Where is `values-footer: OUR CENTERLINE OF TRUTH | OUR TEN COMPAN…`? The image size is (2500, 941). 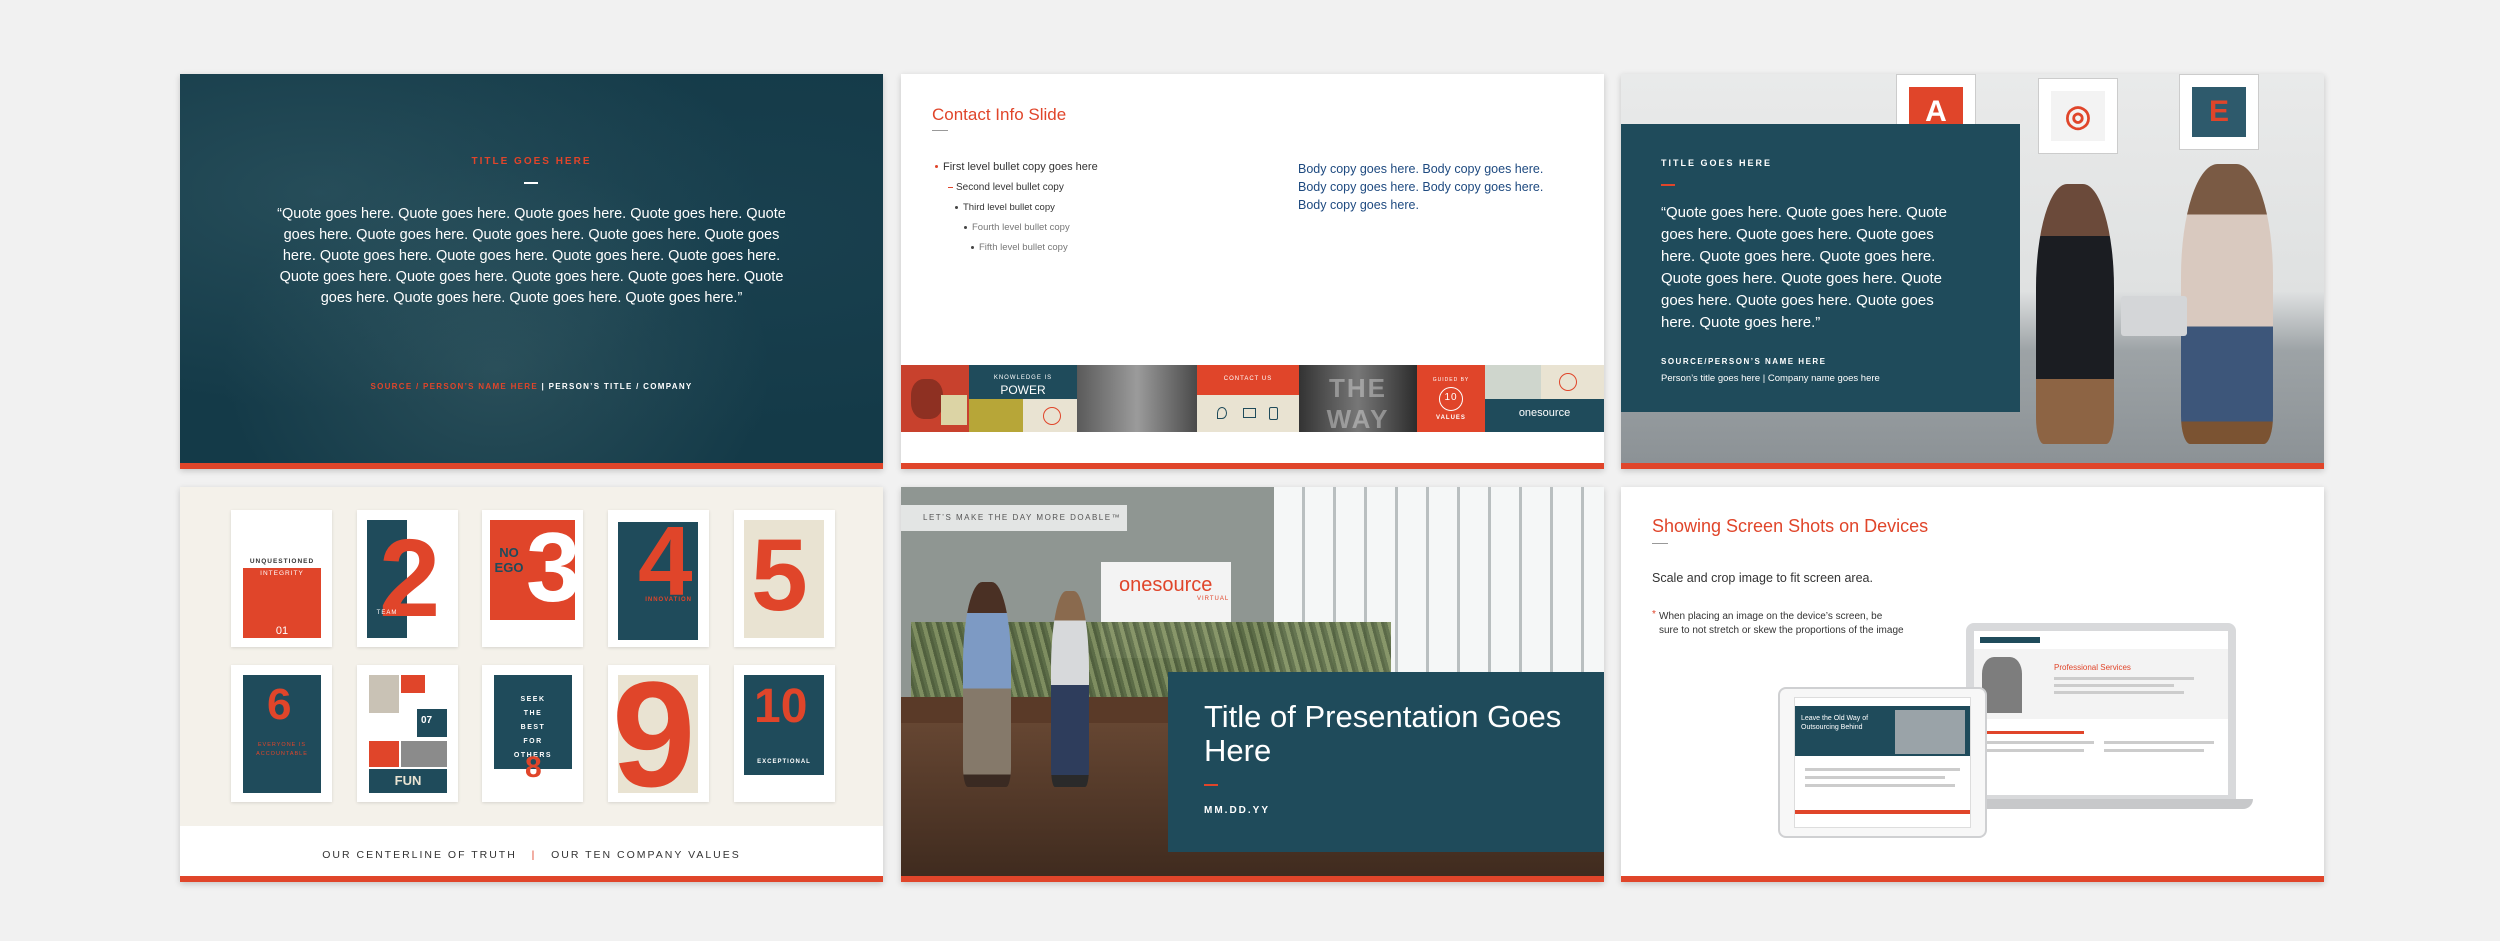
values-footer: OUR CENTERLINE OF TRUTH | OUR TEN COMPAN… is located at coordinates (531, 855).